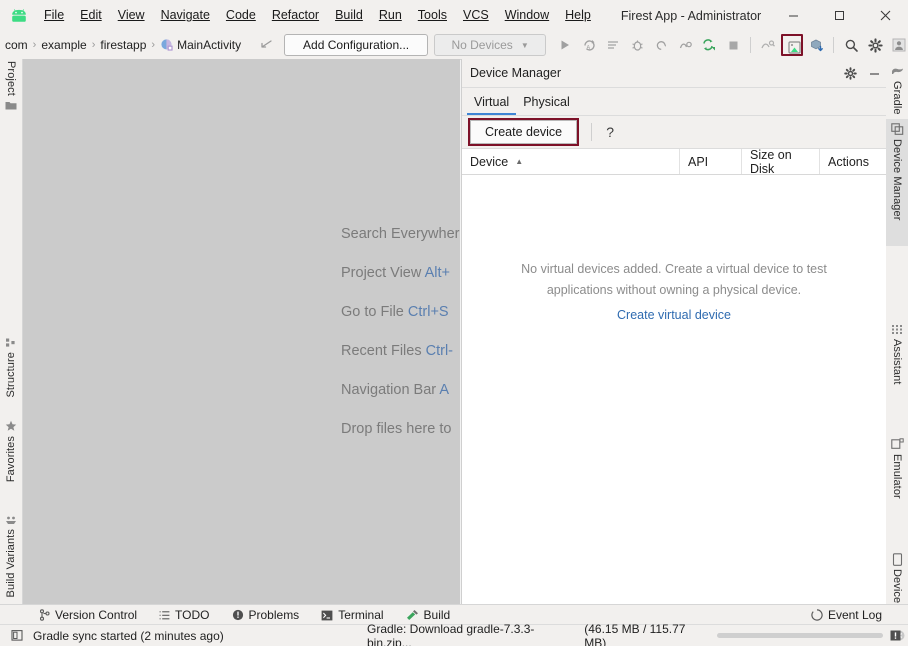 This screenshot has width=908, height=646. I want to click on event-log-icon, so click(817, 615).